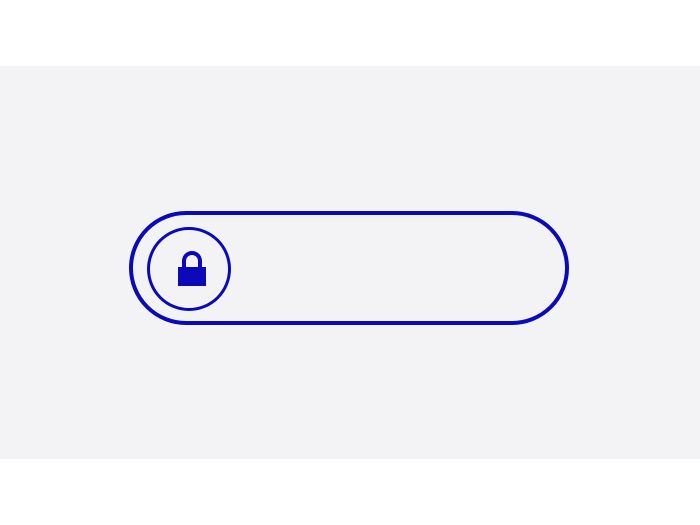  I want to click on unlock-slider-track, so click(349, 268).